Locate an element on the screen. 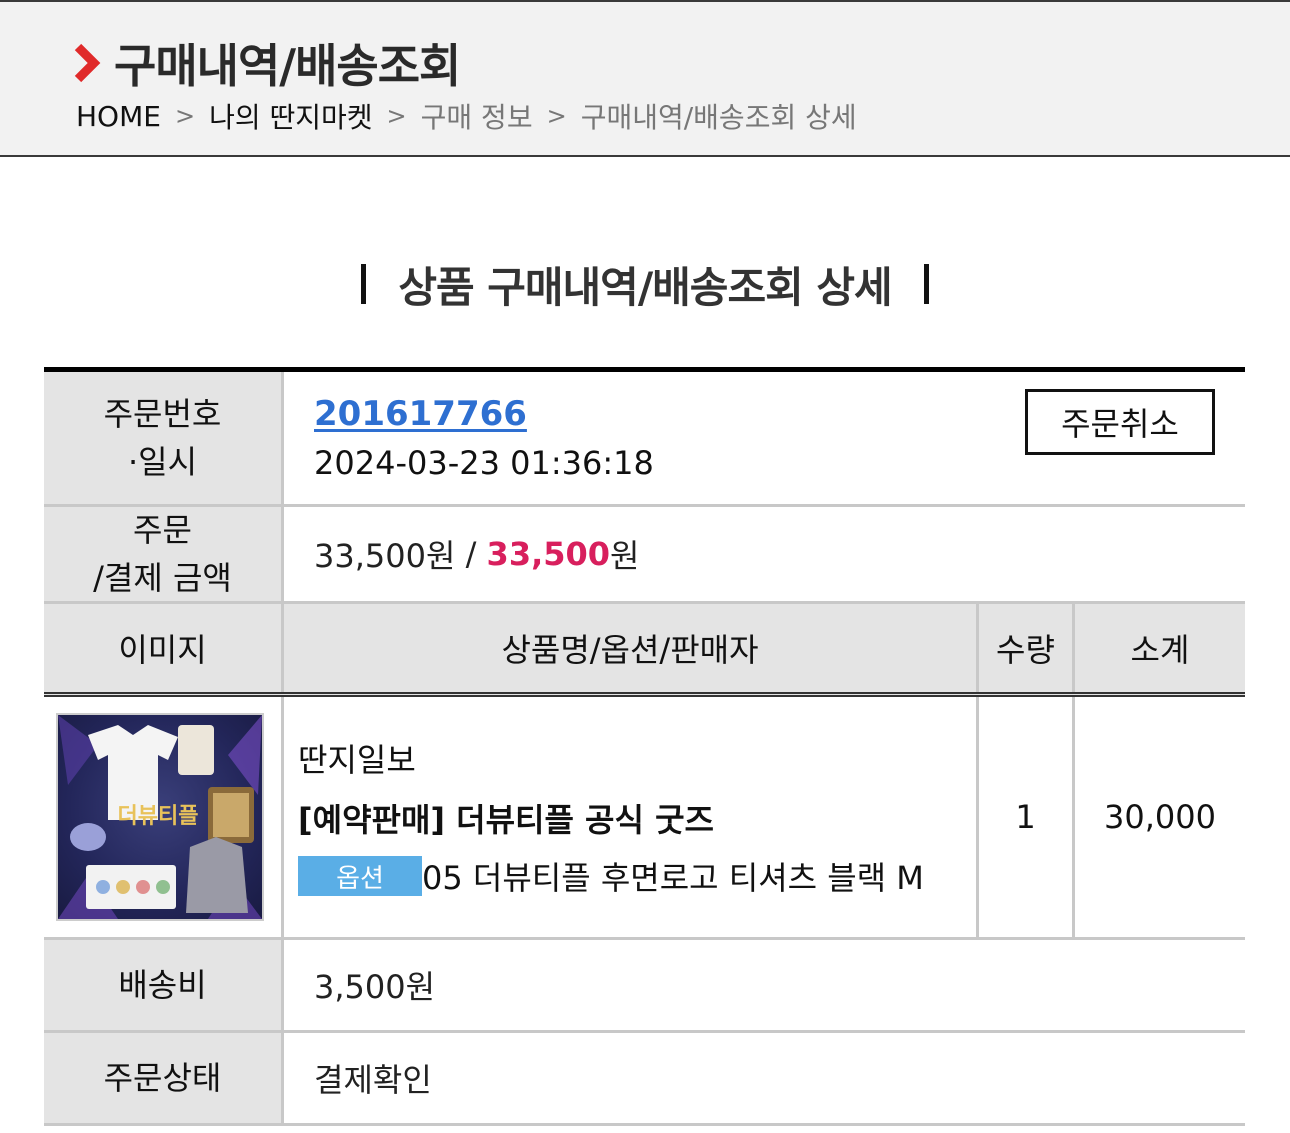 The height and width of the screenshot is (1133, 1290). amount-value: 33,500원 / 33,500 원 is located at coordinates (764, 554).